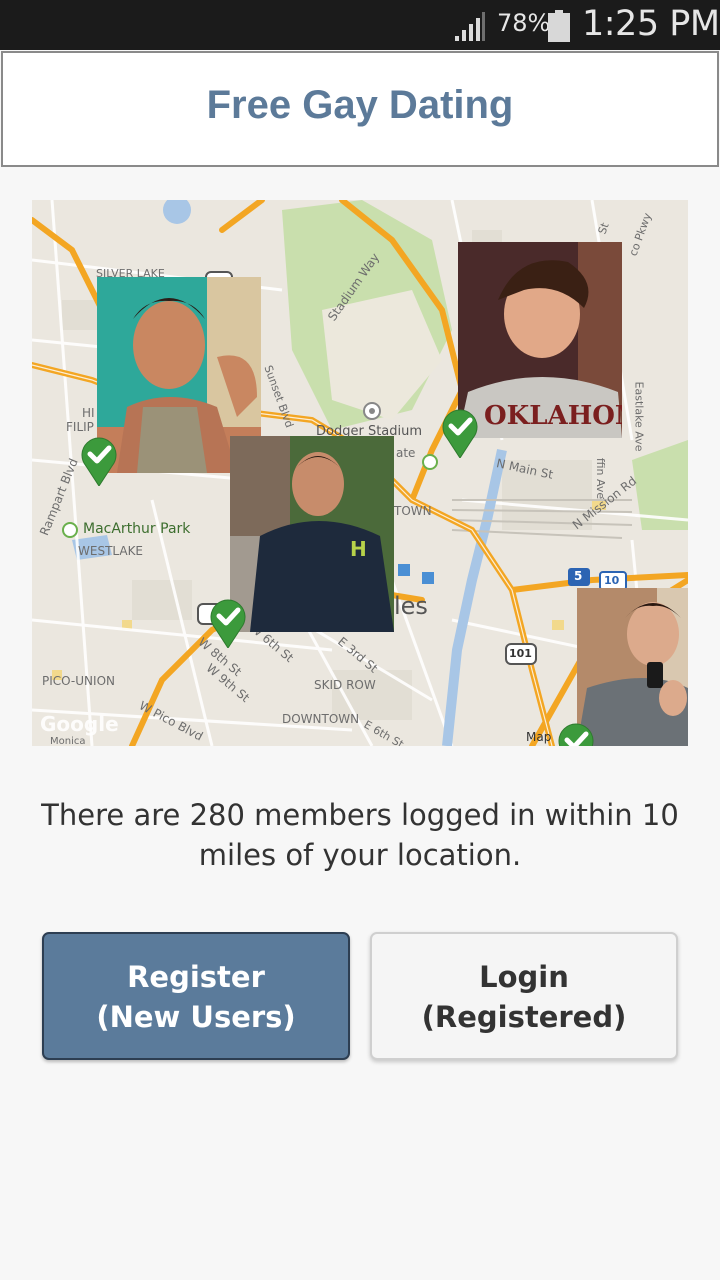  Describe the element at coordinates (80, 427) in the screenshot. I see `map-label: FILIP` at that location.